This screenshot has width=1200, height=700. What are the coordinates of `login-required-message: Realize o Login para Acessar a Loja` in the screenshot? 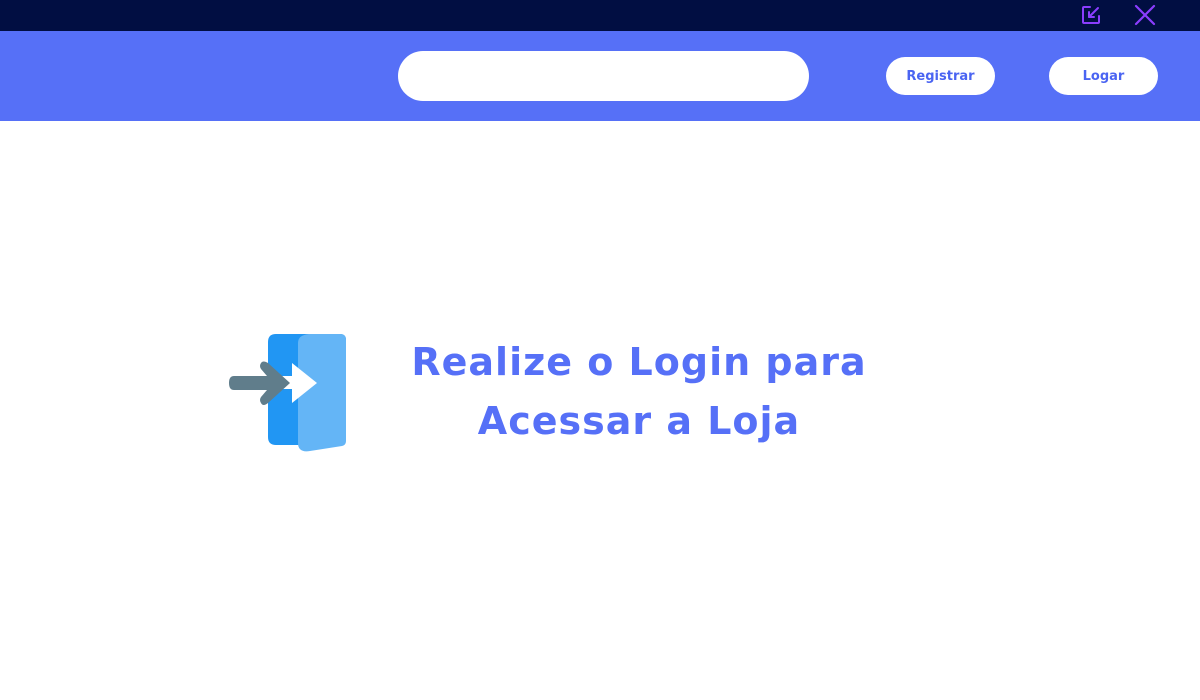 It's located at (639, 392).